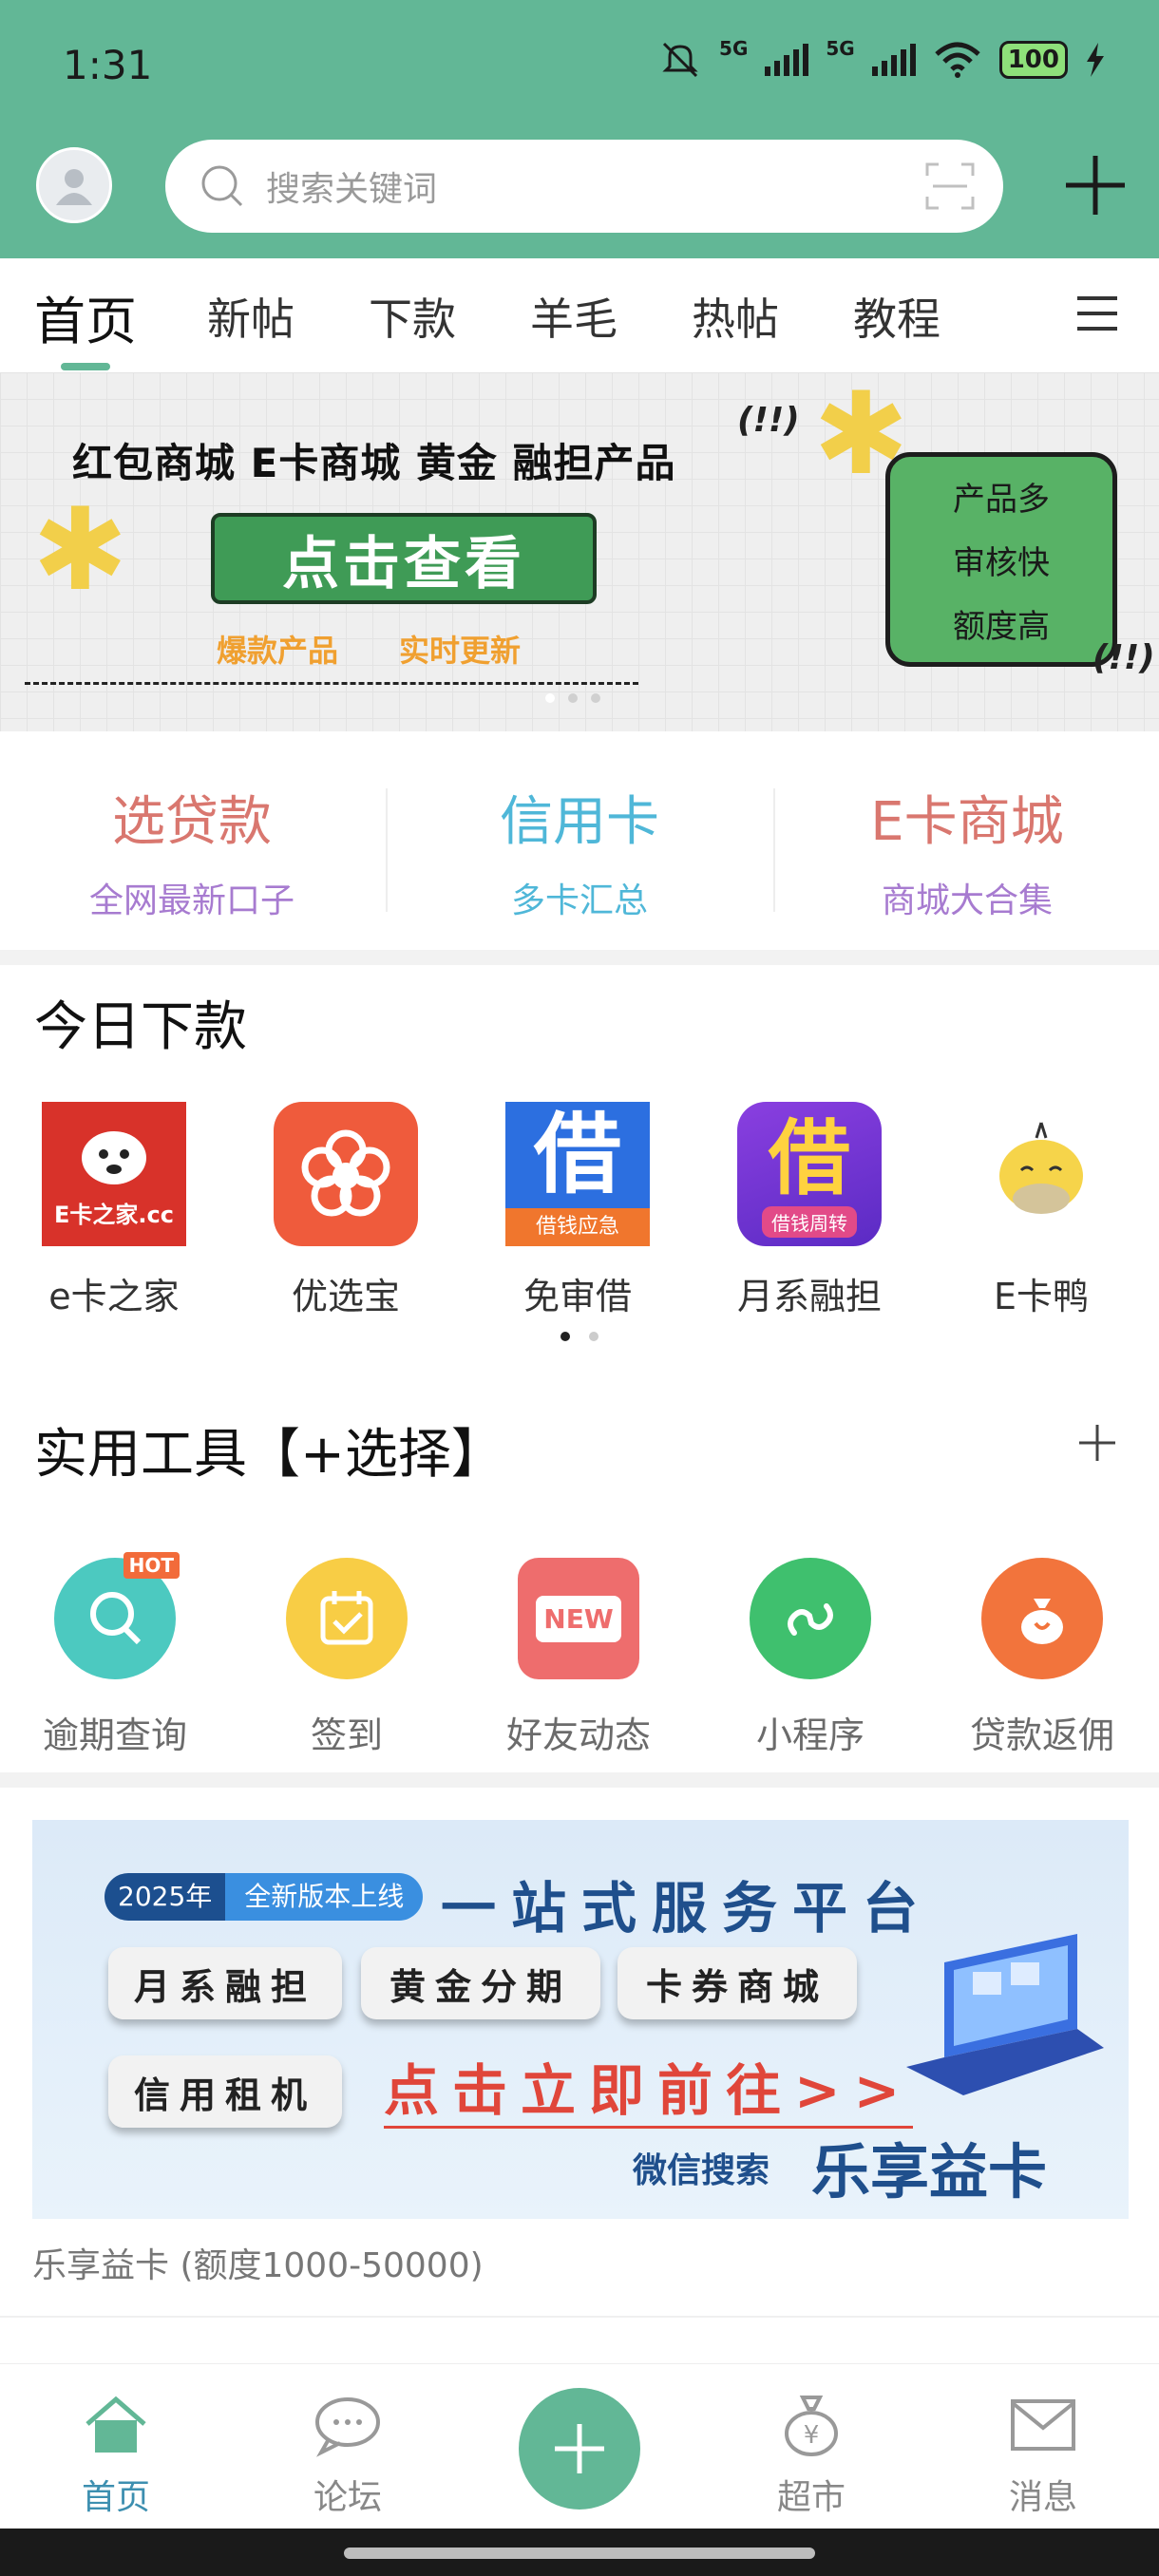 The height and width of the screenshot is (2576, 1159). I want to click on ad-pill-4: 信用租机, so click(225, 2091).